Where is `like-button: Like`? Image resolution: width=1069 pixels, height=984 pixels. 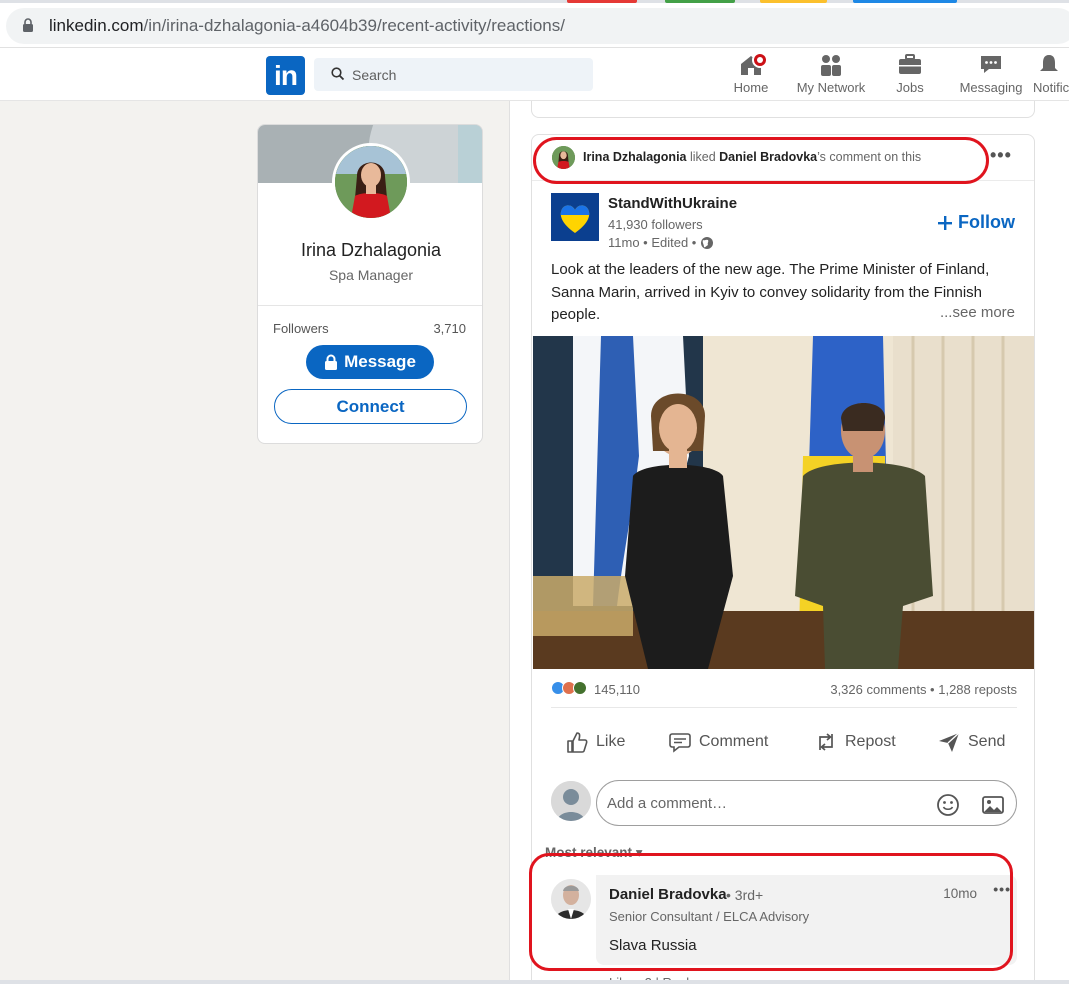
like-button: Like is located at coordinates (595, 742).